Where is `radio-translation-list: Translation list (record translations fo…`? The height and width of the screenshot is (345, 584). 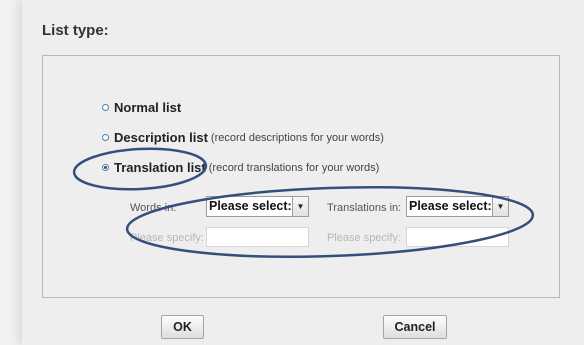
radio-translation-list: Translation list (record translations fo… is located at coordinates (240, 167).